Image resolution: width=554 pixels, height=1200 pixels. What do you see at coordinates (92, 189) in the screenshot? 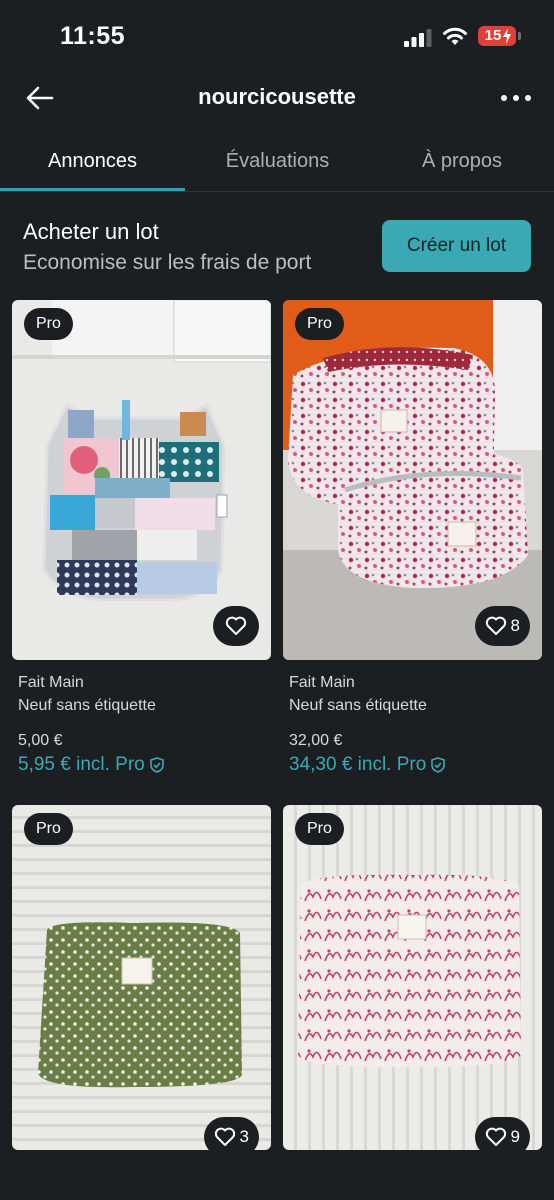
I see `active-tab-indicator` at bounding box center [92, 189].